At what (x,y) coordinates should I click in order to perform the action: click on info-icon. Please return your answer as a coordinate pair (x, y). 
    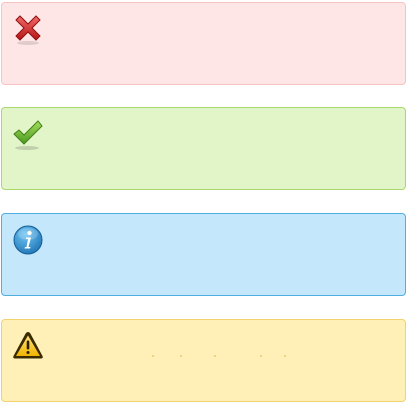
    Looking at the image, I should click on (28, 240).